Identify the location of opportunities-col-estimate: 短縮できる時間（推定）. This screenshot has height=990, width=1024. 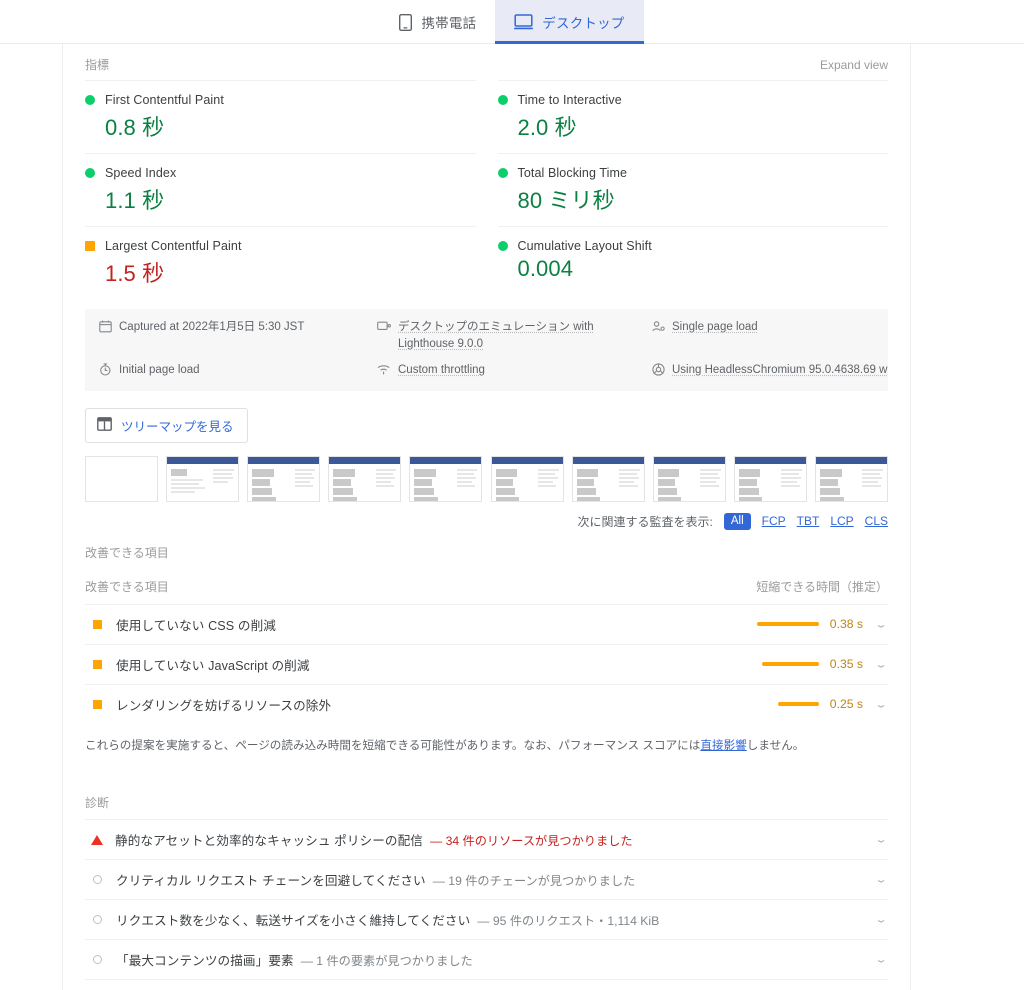
(822, 586).